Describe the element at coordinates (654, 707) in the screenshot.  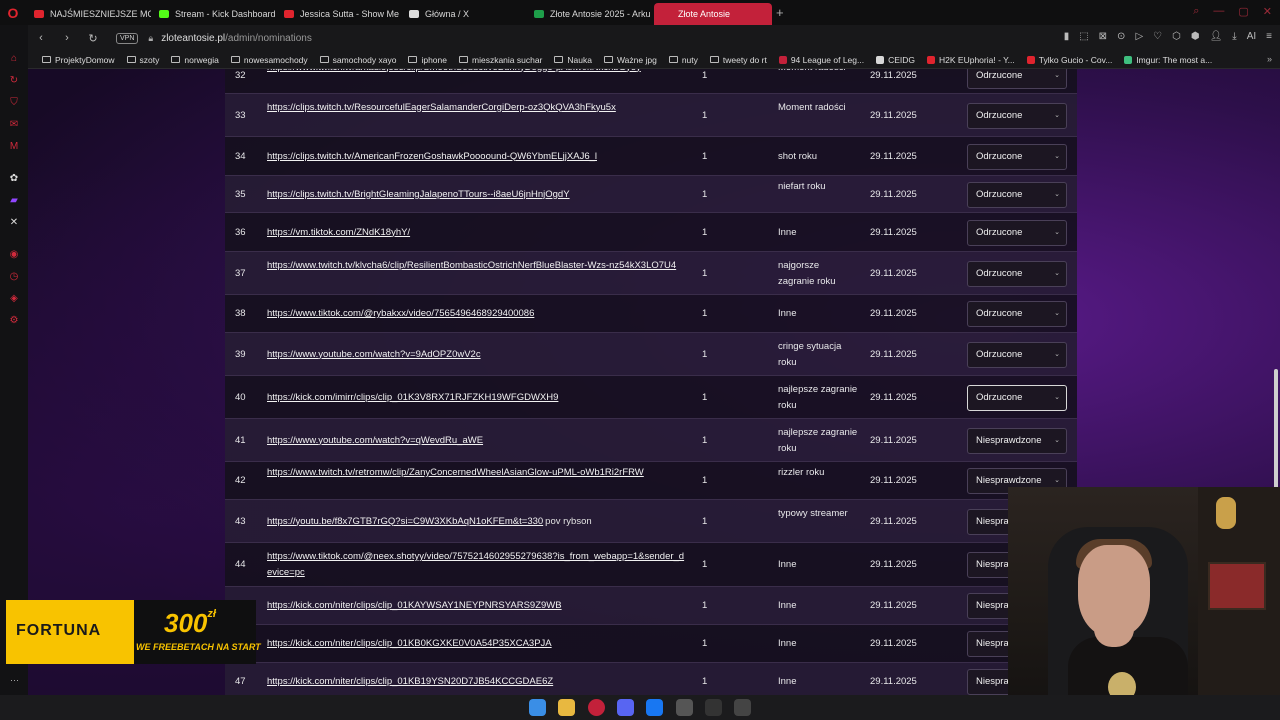
I see `facebook-icon` at that location.